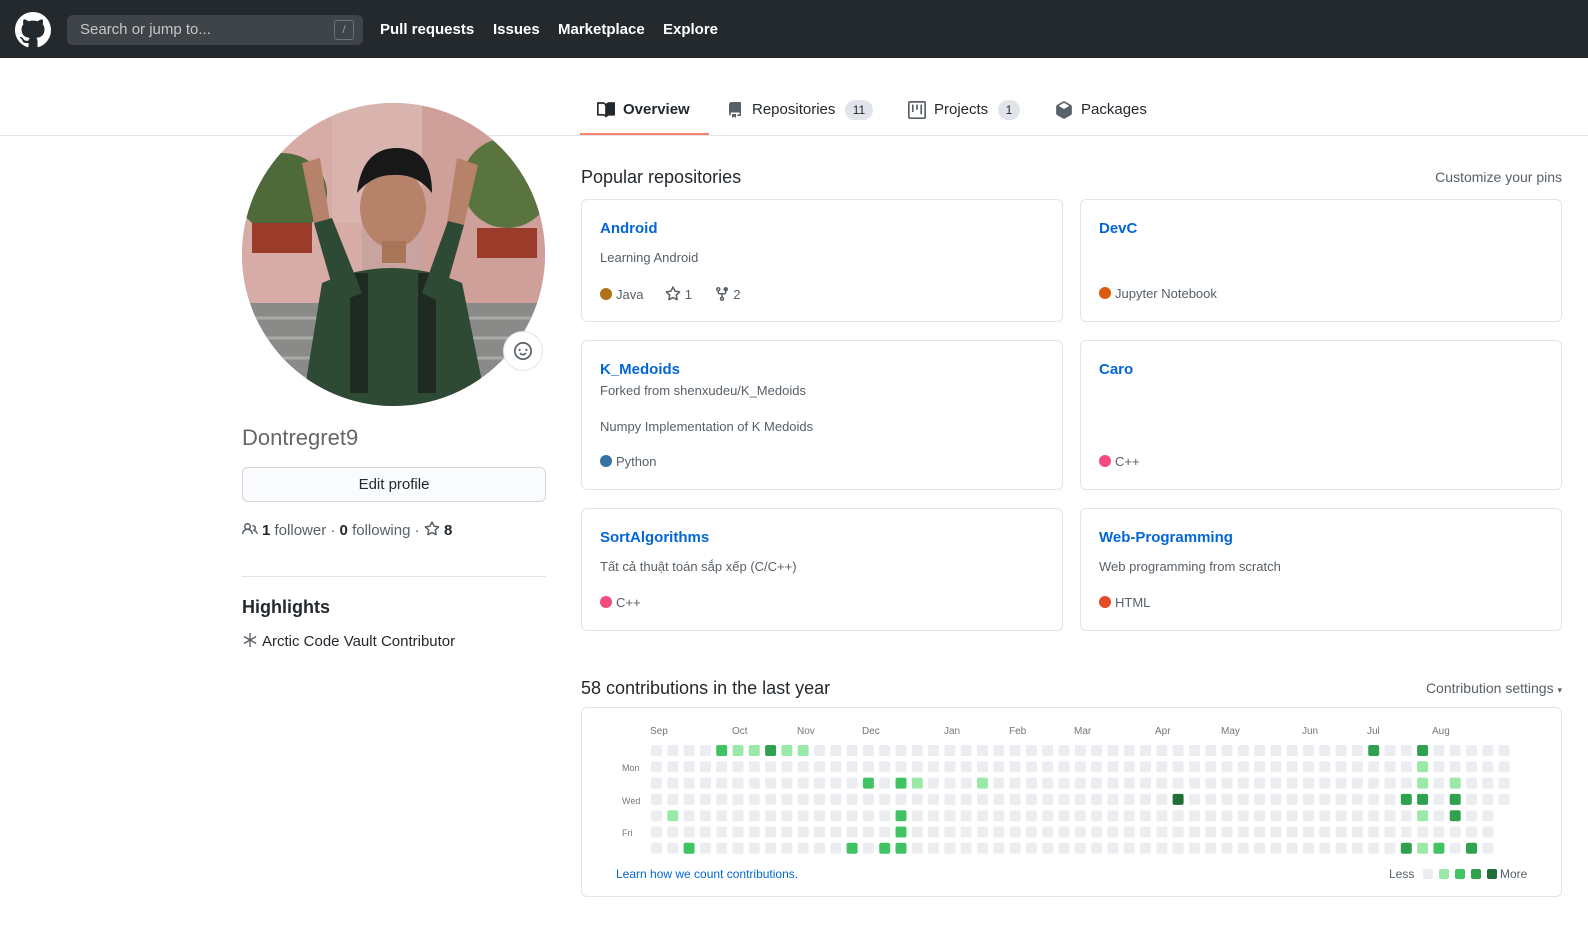 The width and height of the screenshot is (1588, 934). What do you see at coordinates (678, 294) in the screenshot?
I see `repo-stars-link: 1` at bounding box center [678, 294].